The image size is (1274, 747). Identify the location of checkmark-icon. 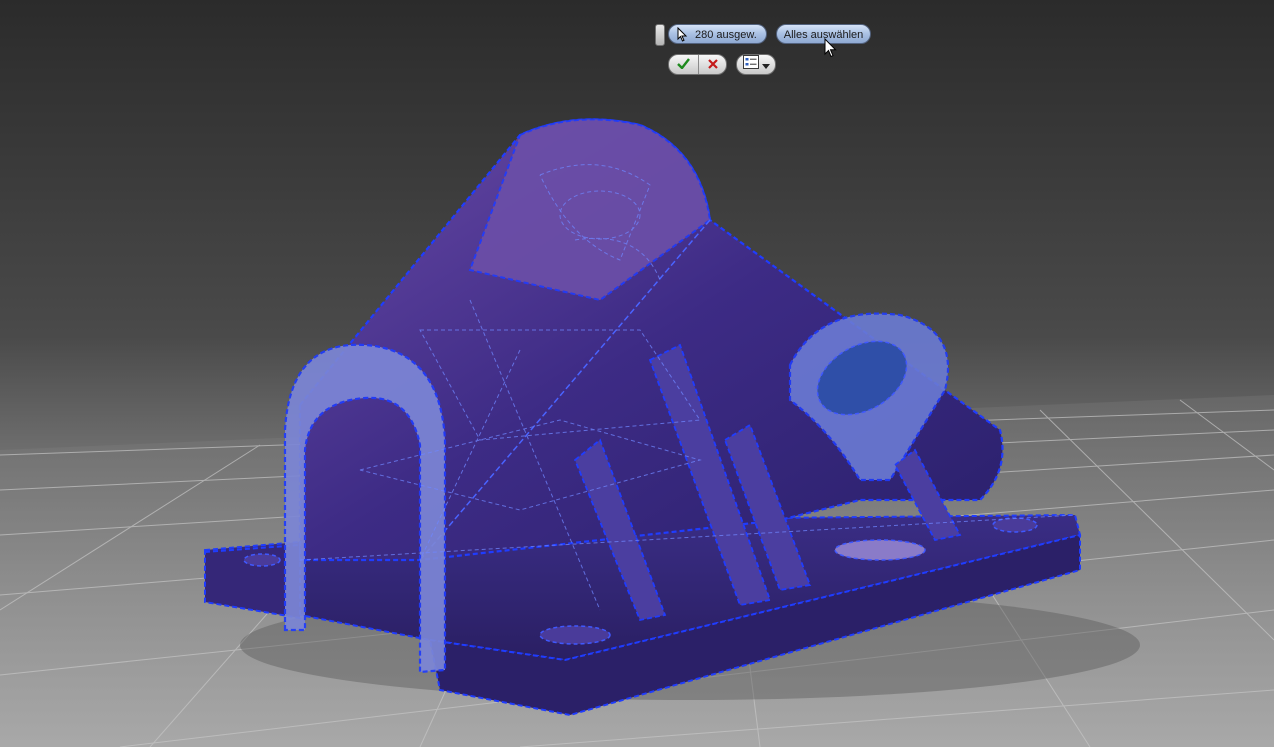
(683, 65).